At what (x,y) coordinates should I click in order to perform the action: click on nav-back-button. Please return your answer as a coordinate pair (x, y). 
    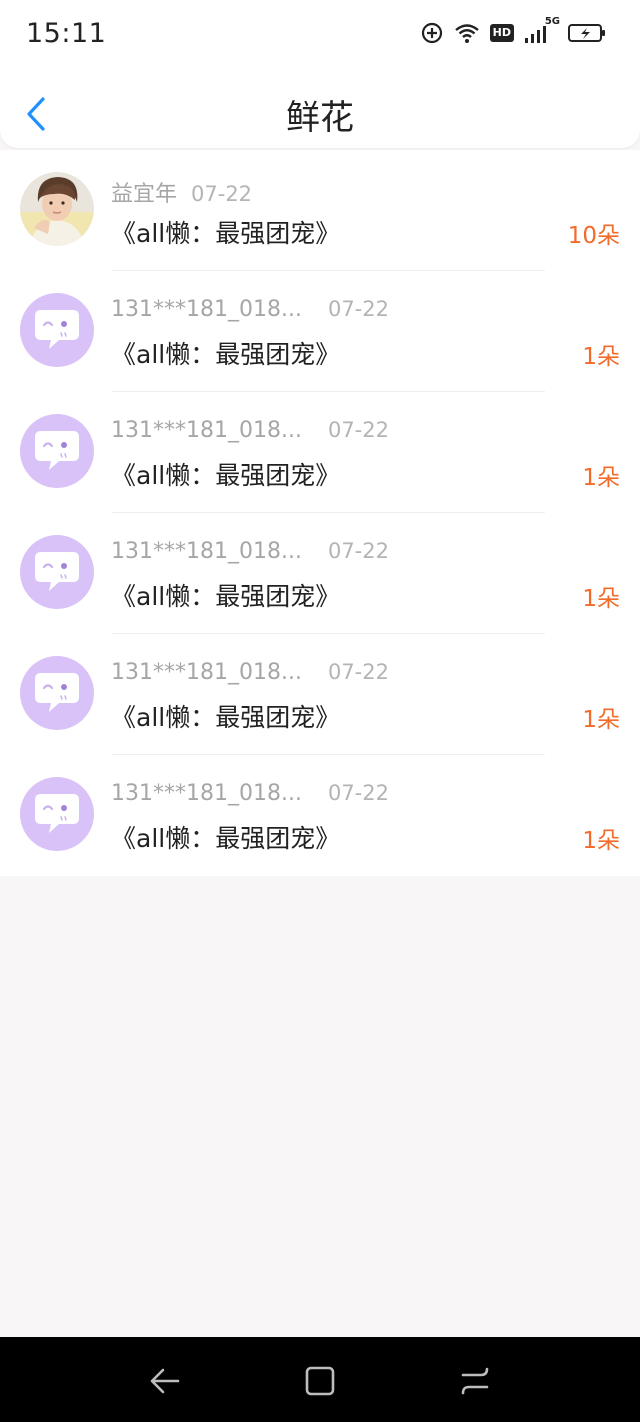
    Looking at the image, I should click on (165, 1381).